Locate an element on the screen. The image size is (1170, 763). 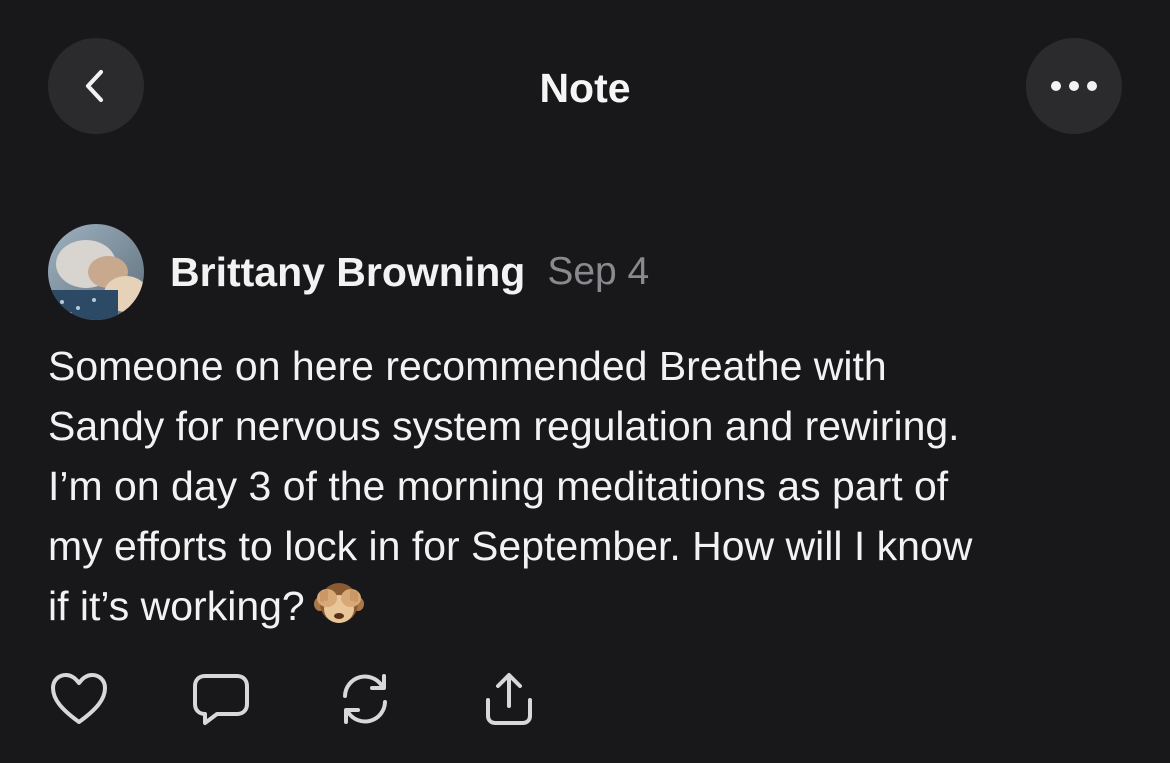
post-body-last-line: if it’s working? is located at coordinates (588, 606).